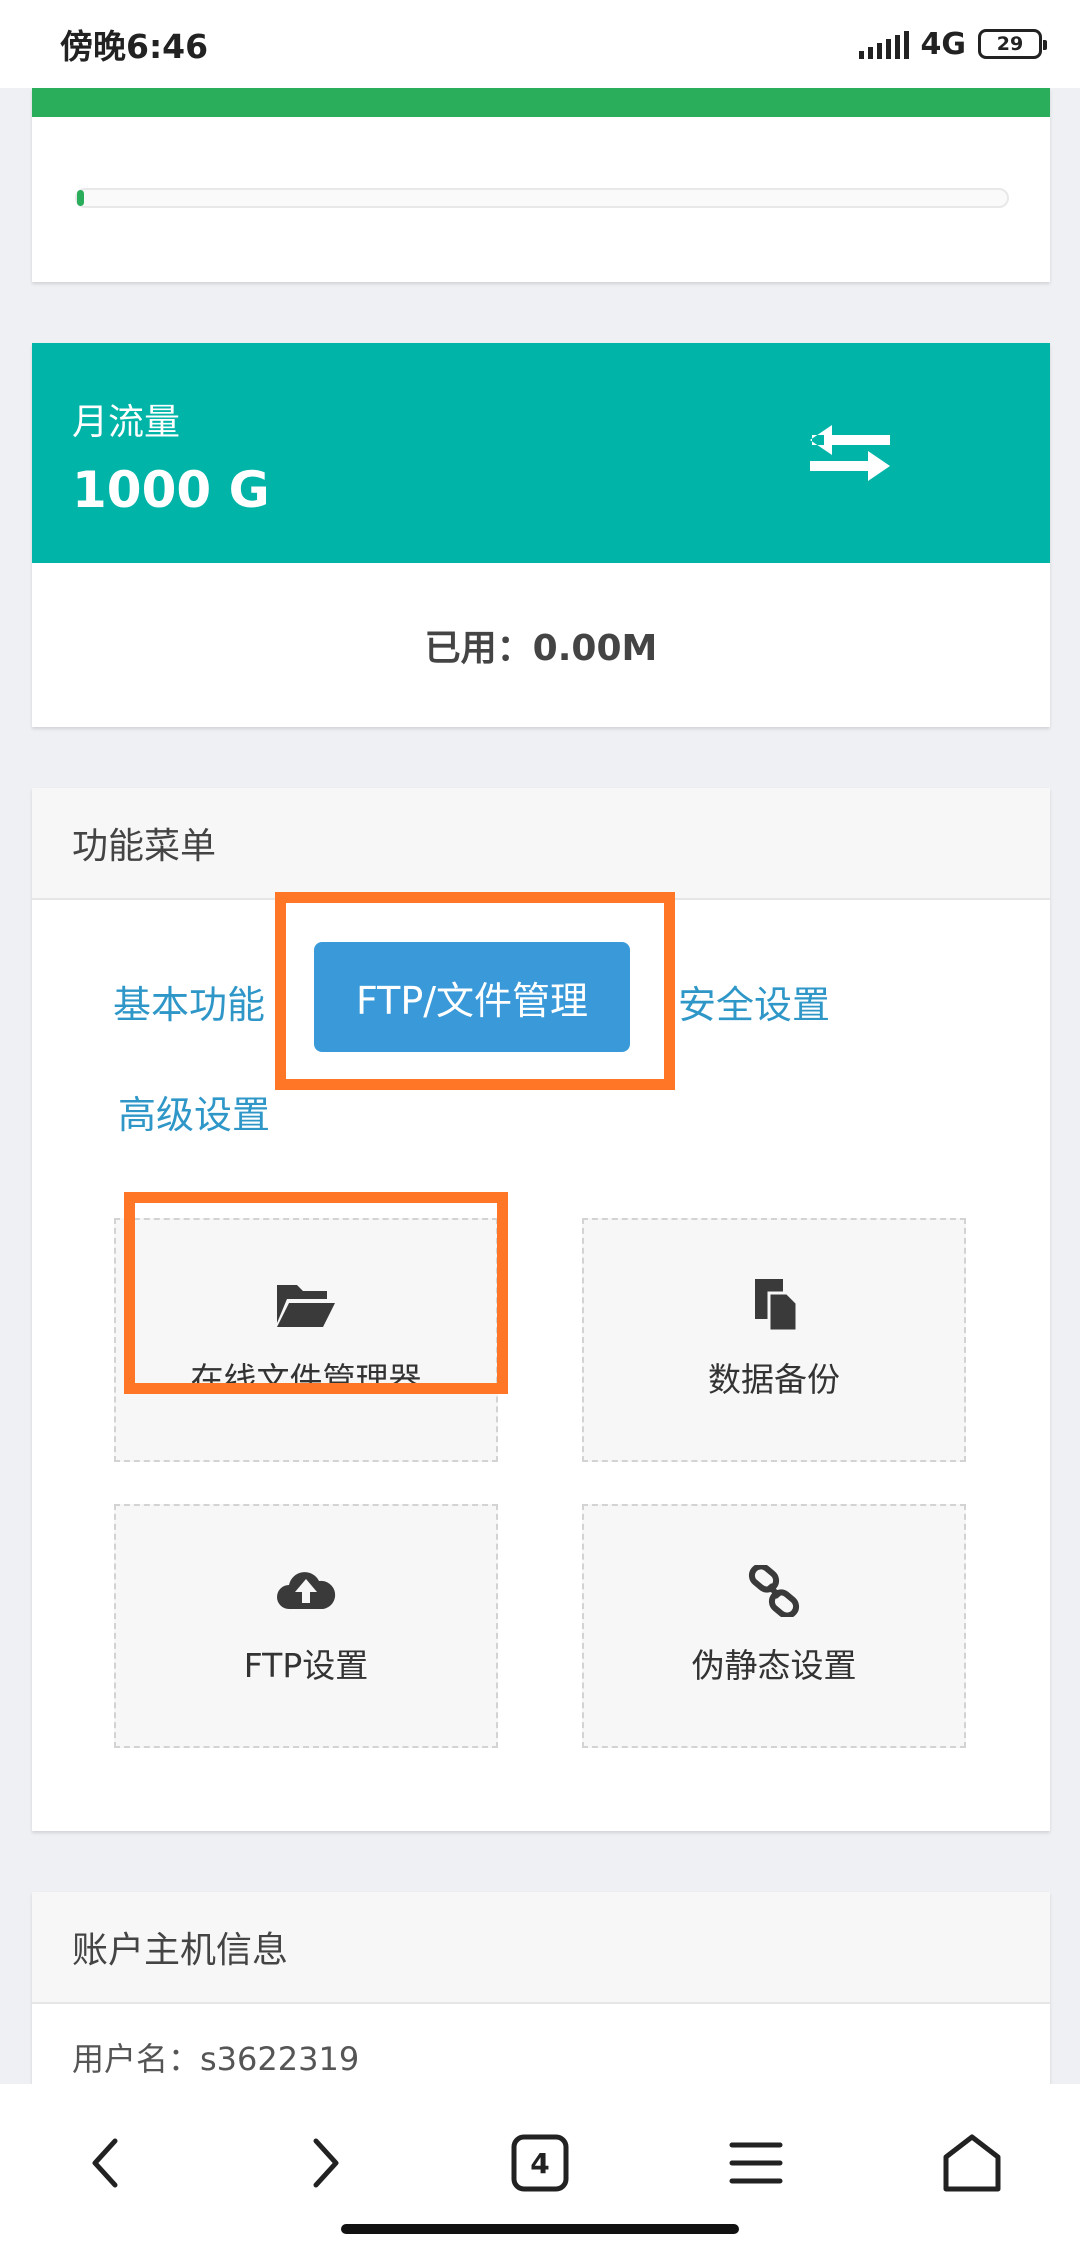  I want to click on folder-open-icon, so click(306, 1306).